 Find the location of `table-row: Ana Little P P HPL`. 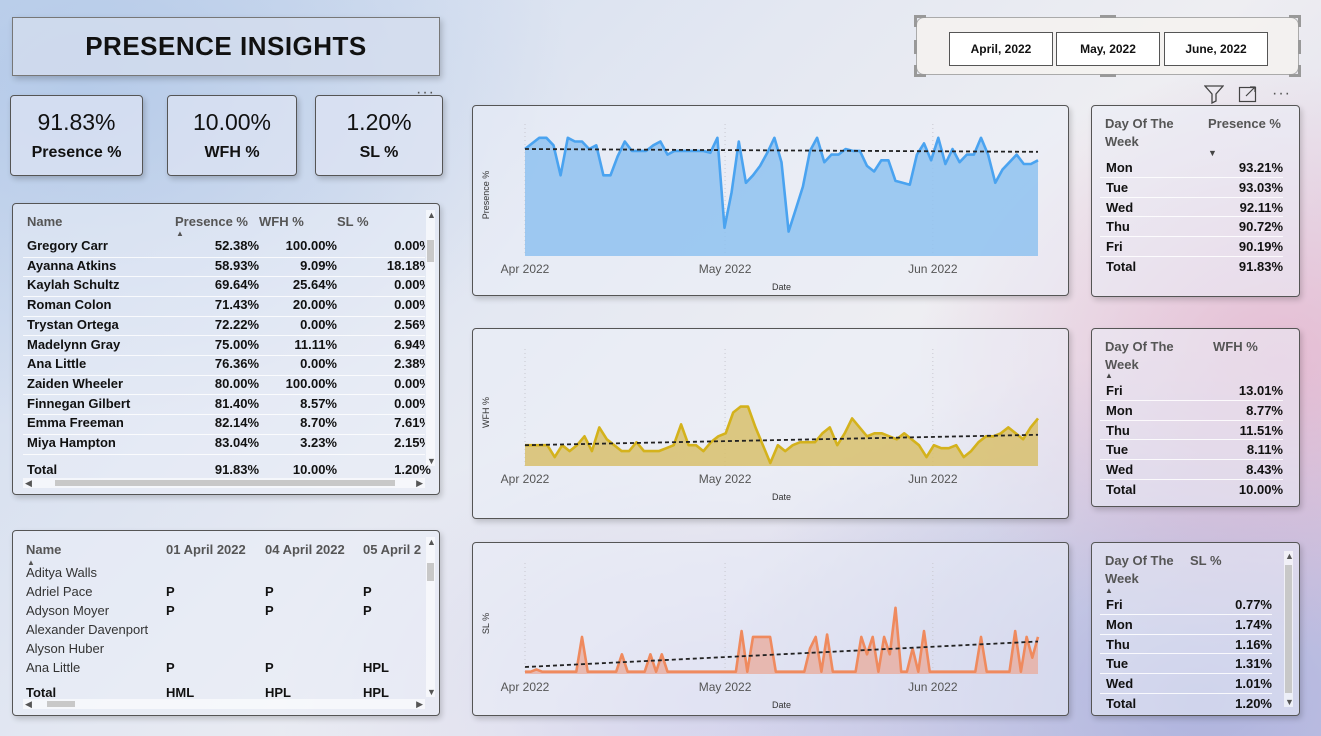

table-row: Ana Little P P HPL is located at coordinates (224, 670).